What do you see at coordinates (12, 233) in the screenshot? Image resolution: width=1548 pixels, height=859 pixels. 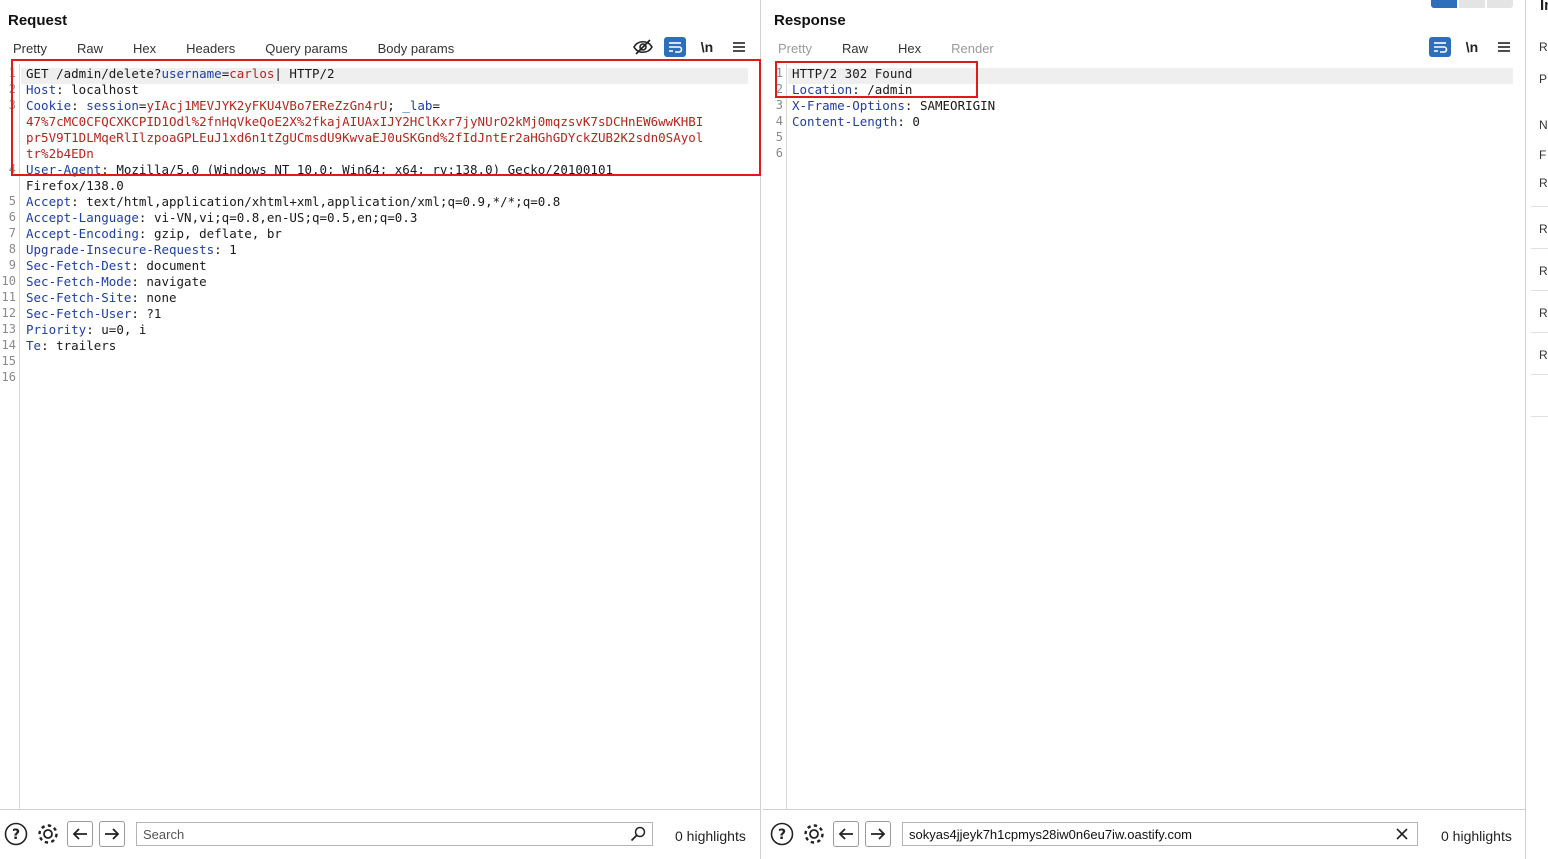 I see `line-number: 7` at bounding box center [12, 233].